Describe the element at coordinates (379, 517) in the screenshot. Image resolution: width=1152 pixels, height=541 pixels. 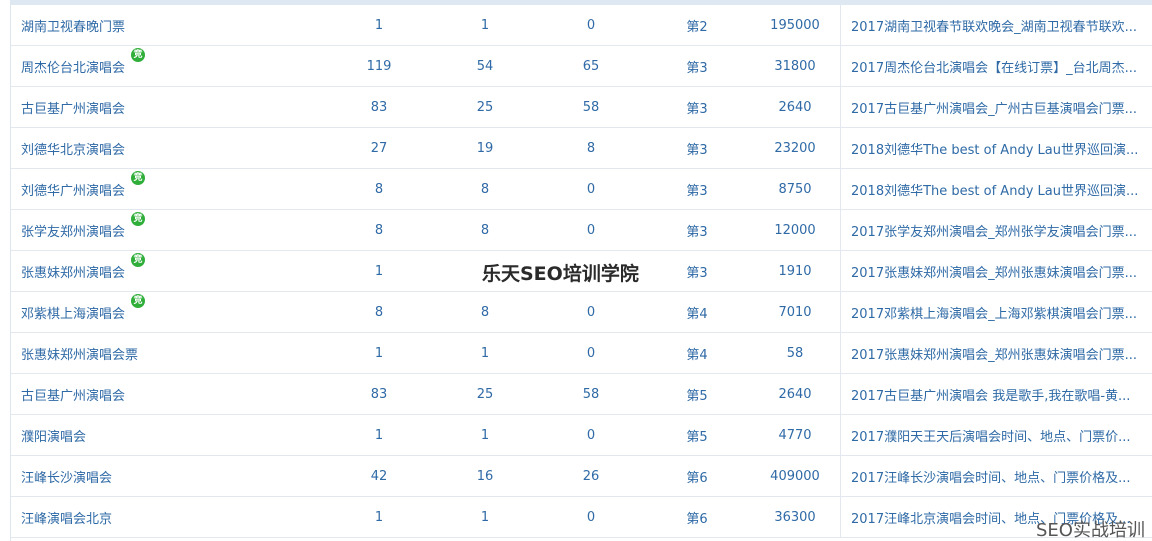
I see `index-count-value: 1` at that location.